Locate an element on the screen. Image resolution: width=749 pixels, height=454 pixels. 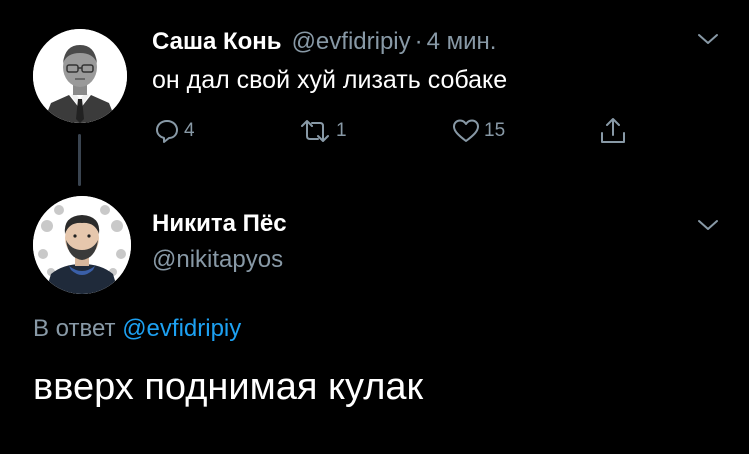
reply-tweet-menu-chevron-icon is located at coordinates (708, 227).